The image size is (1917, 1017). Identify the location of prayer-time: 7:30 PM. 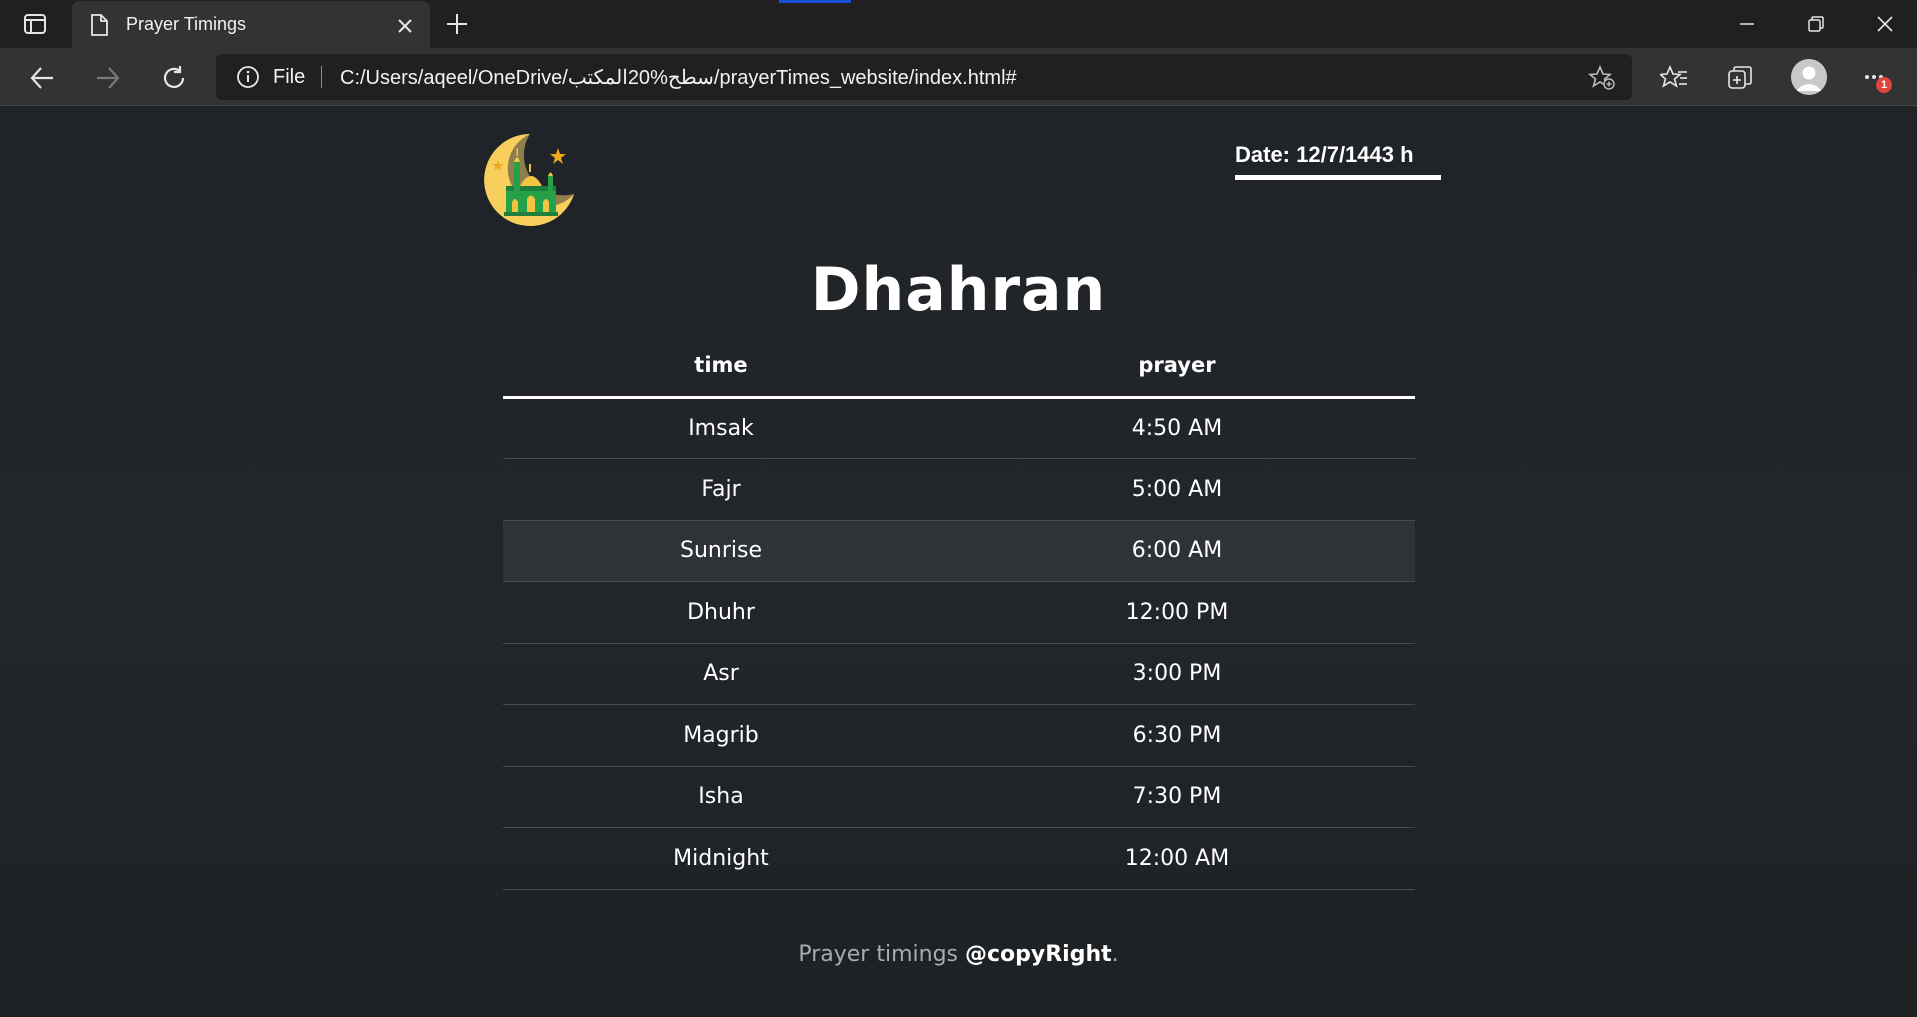
(1176, 797).